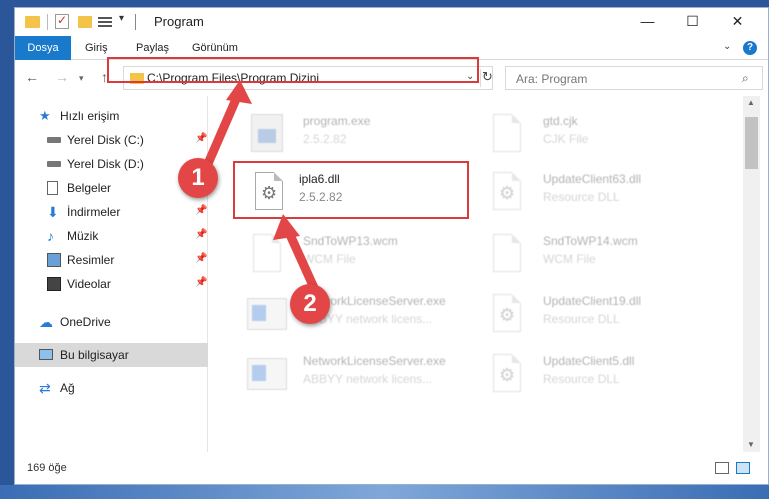  I want to click on file-name: gtd.cjk, so click(560, 121).